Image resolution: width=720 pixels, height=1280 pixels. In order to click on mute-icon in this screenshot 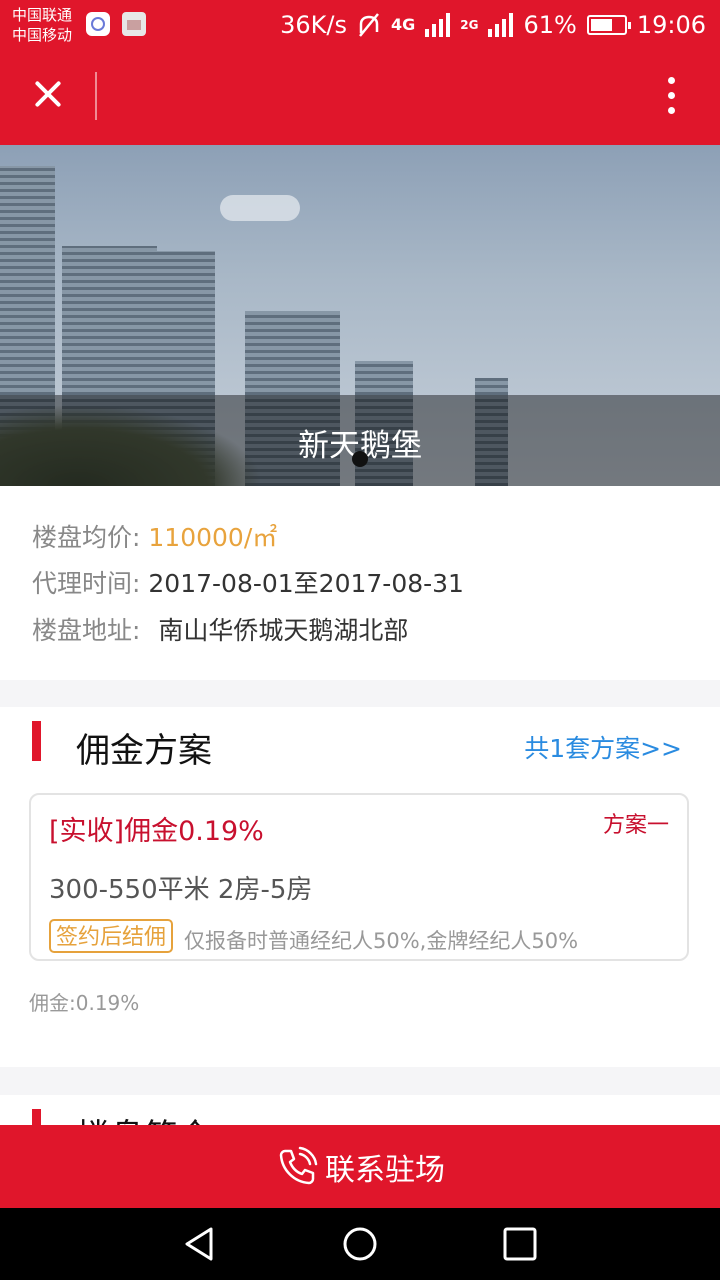, I will do `click(369, 25)`.